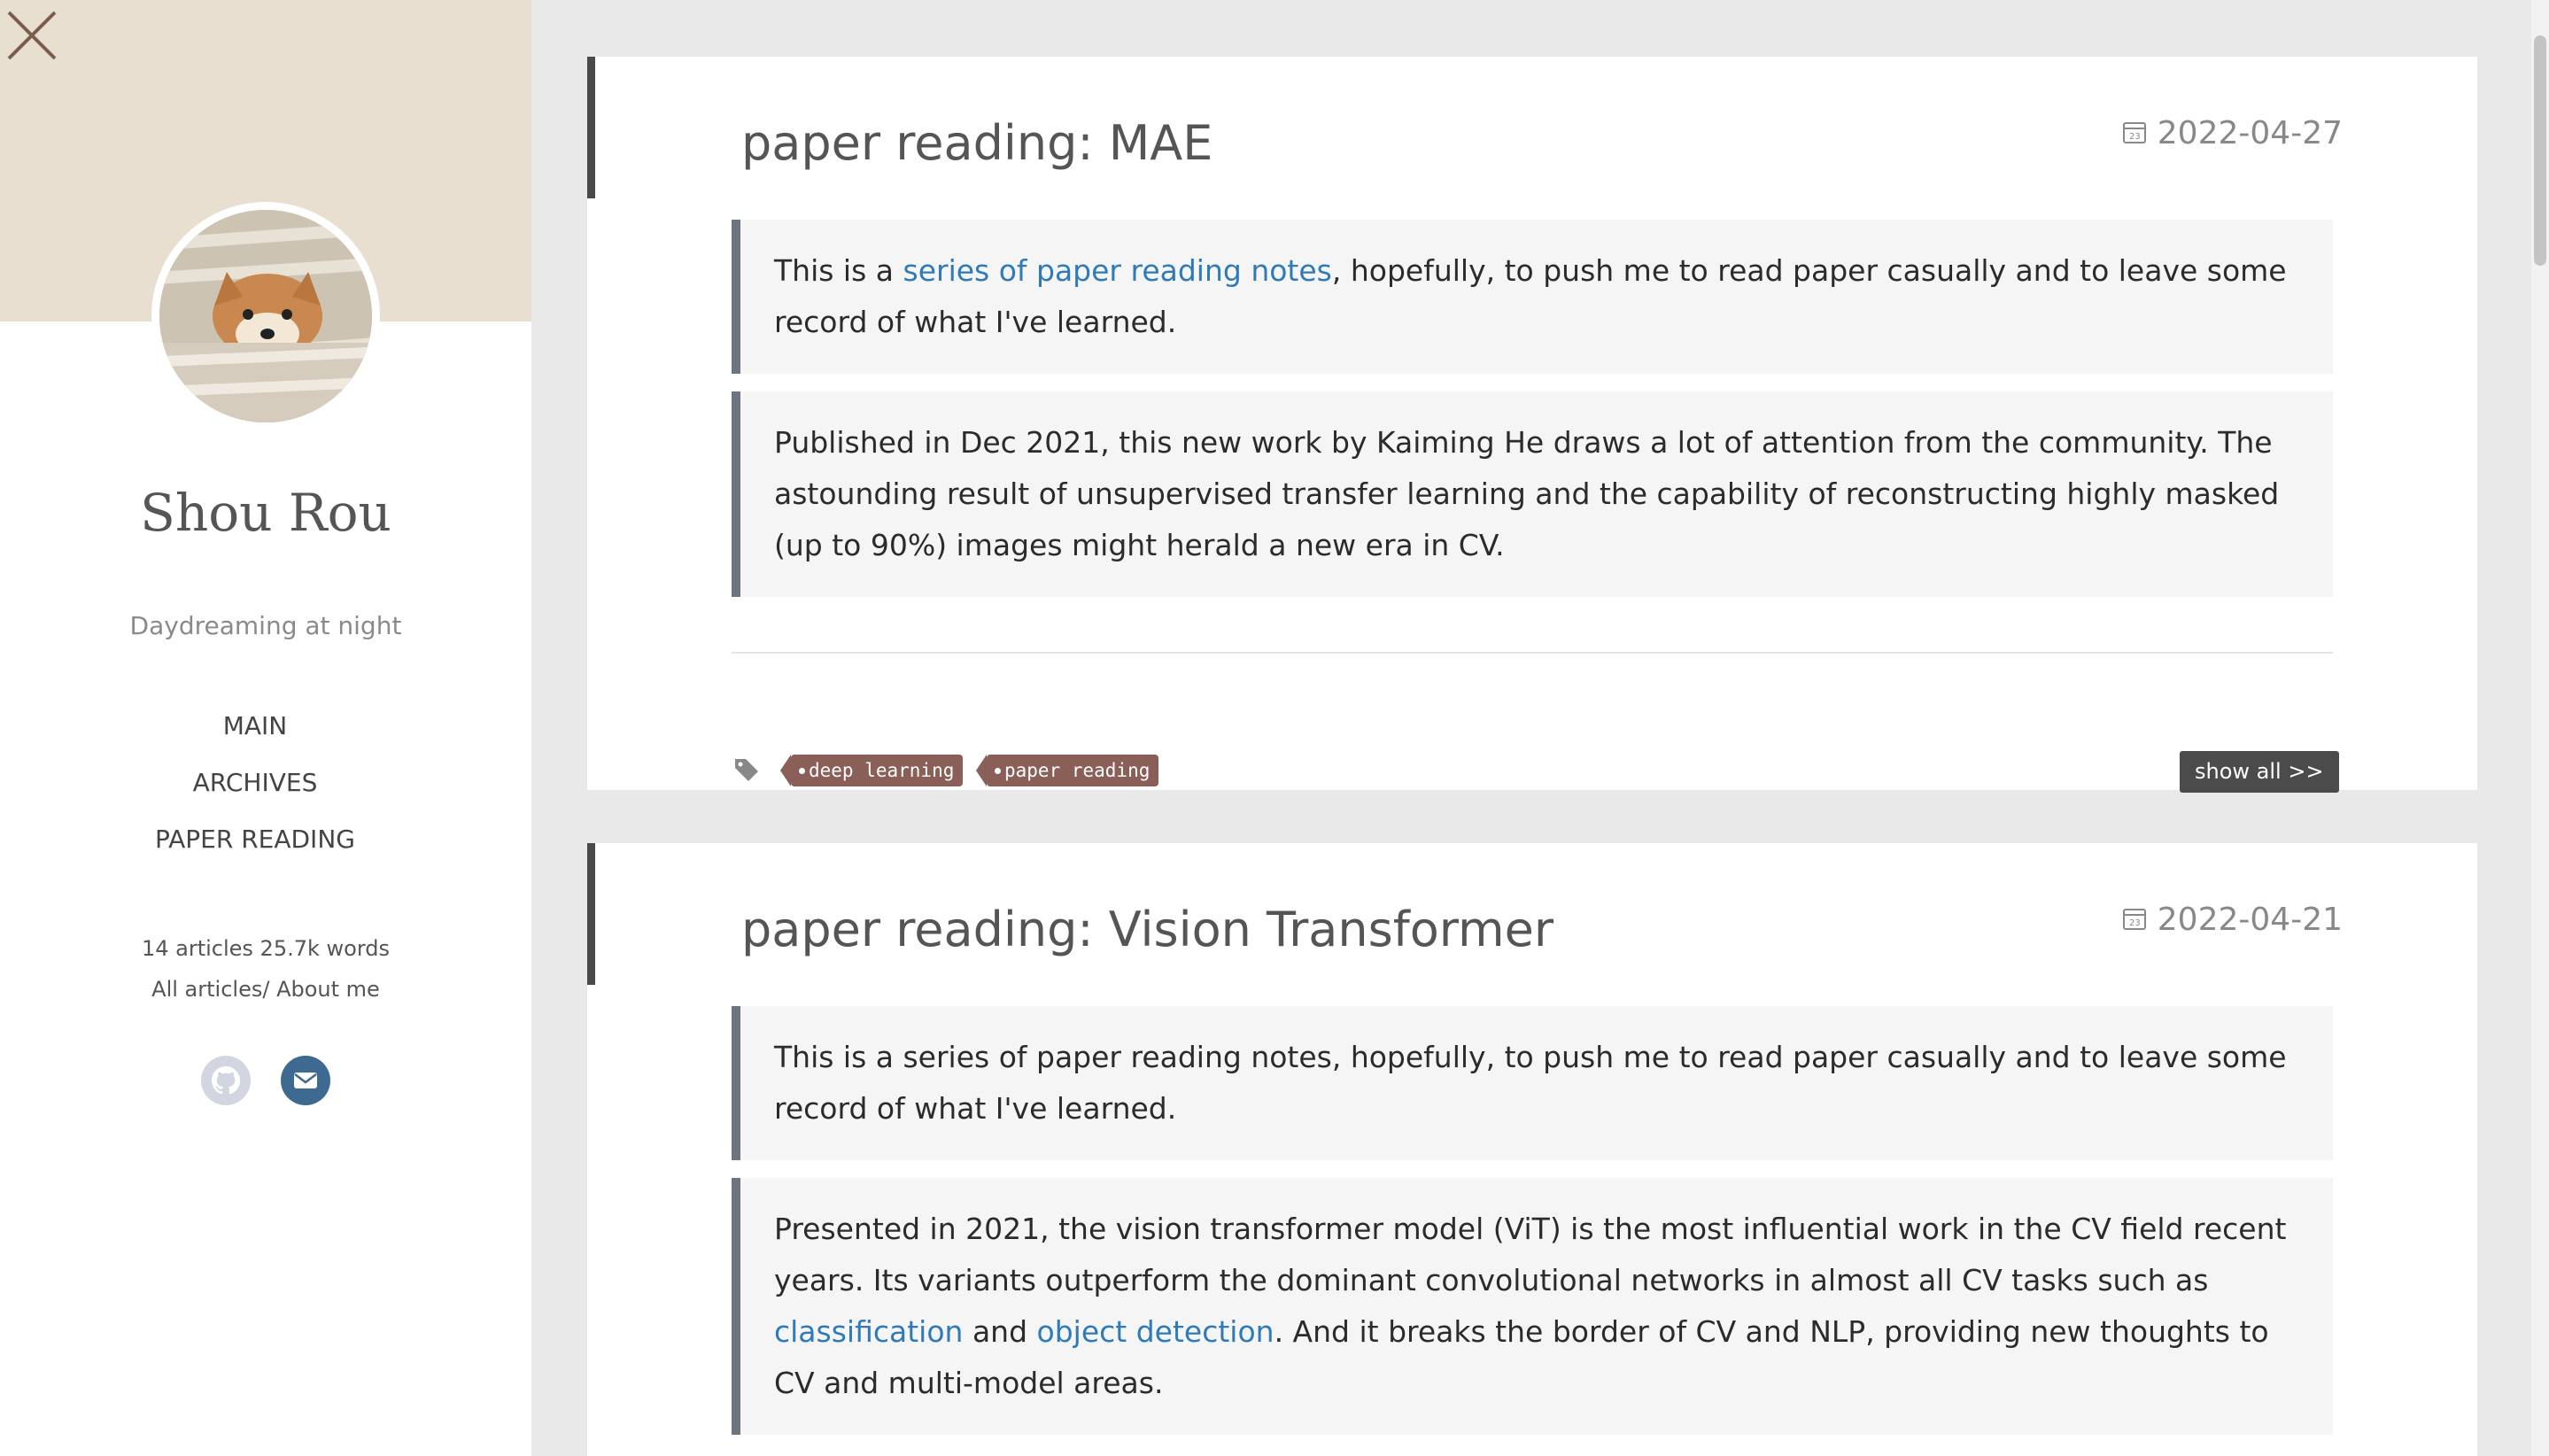 The width and height of the screenshot is (2549, 1456). Describe the element at coordinates (872, 770) in the screenshot. I see `tag-deep-learning: deep learning` at that location.